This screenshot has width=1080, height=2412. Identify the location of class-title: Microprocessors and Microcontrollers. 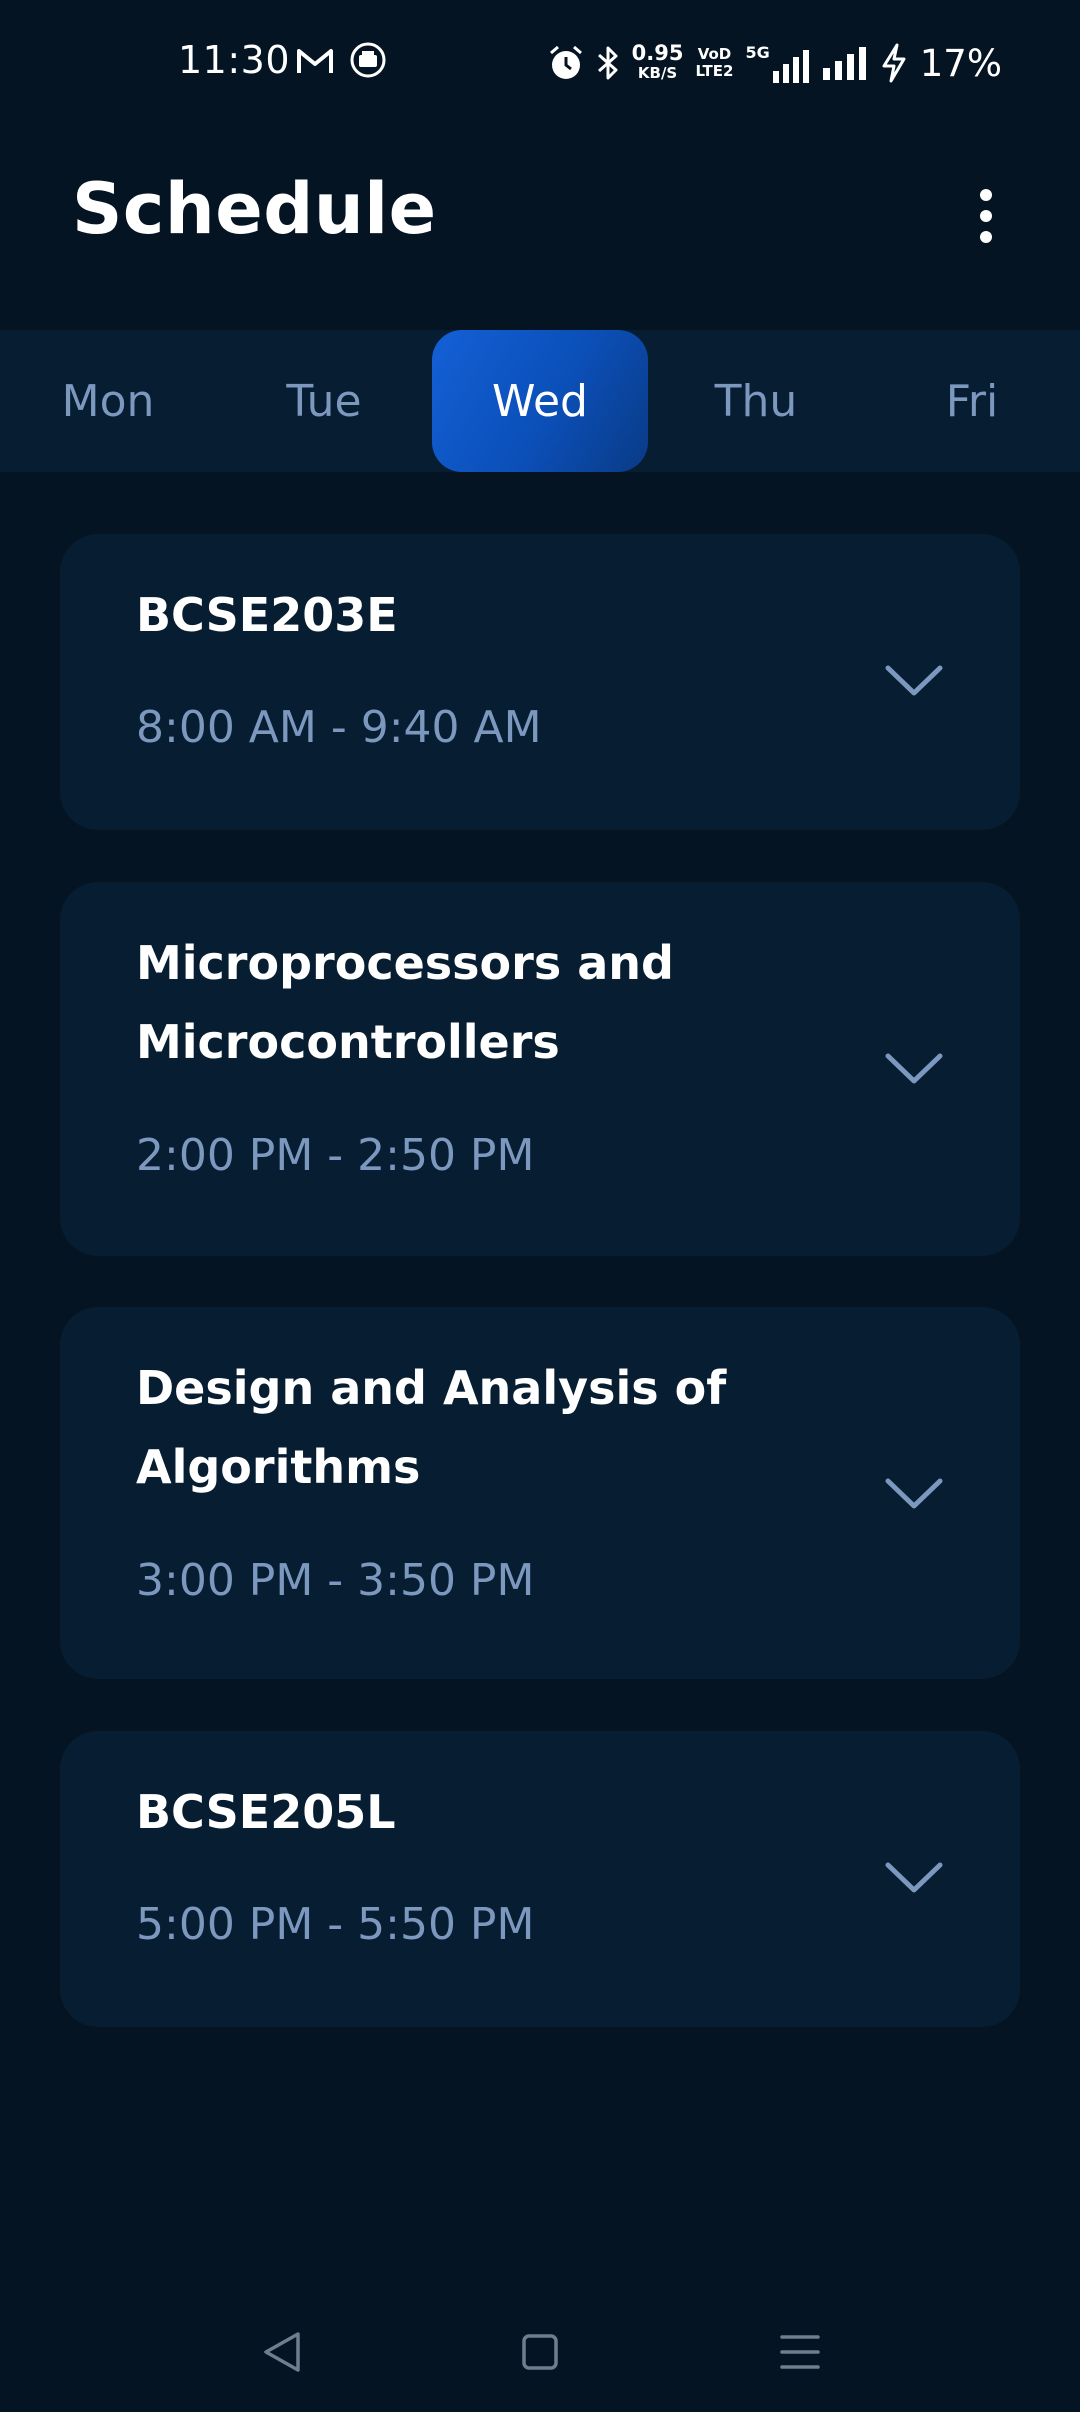
(486, 1003).